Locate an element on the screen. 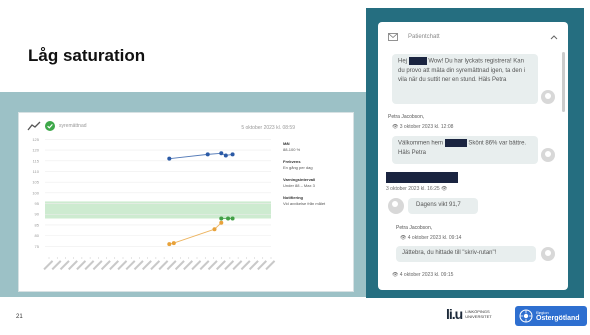 The width and height of the screenshot is (590, 335). y-tick-label: 120 is located at coordinates (35, 150).